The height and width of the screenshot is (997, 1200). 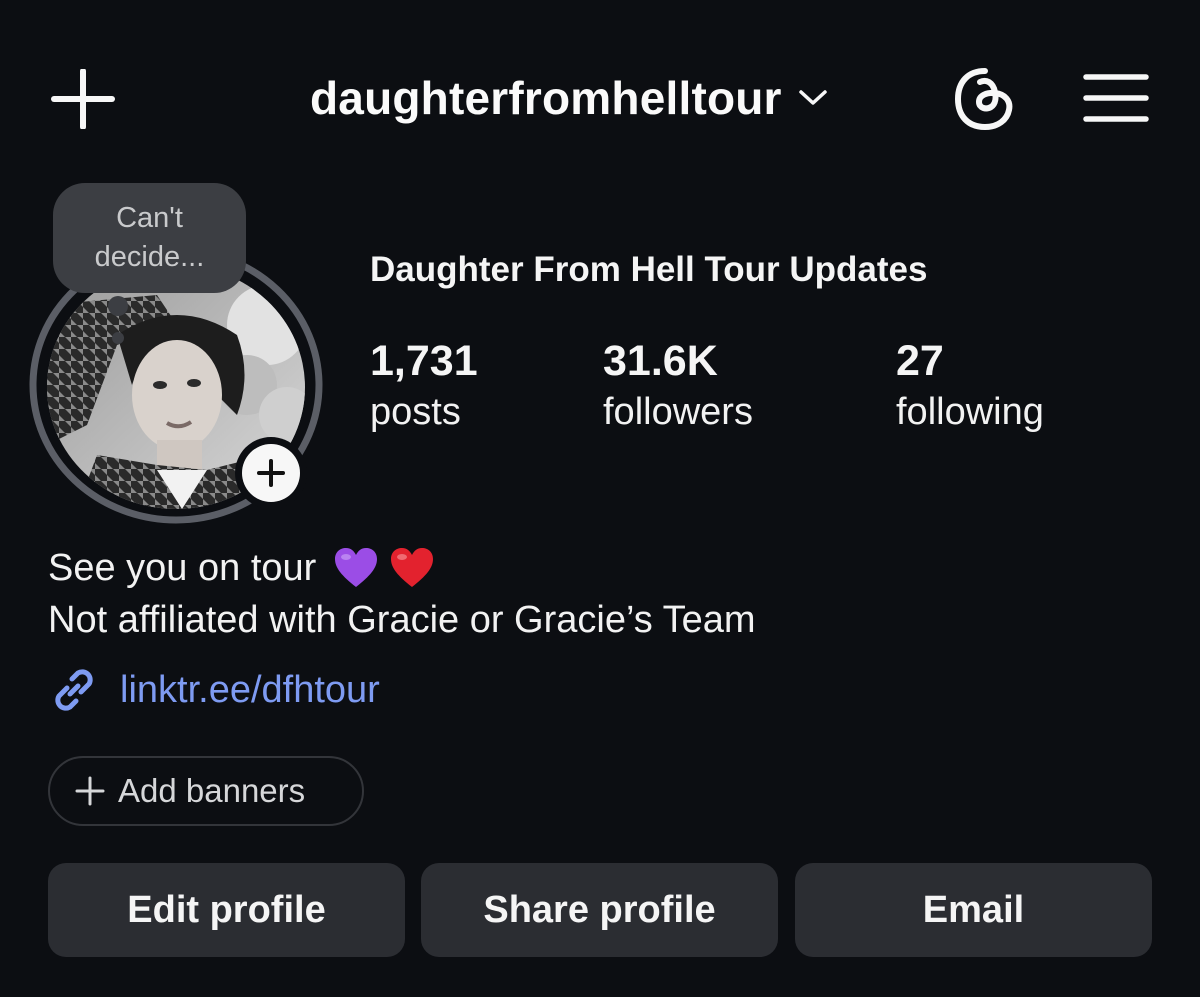 What do you see at coordinates (415, 412) in the screenshot?
I see `stat-label: posts` at bounding box center [415, 412].